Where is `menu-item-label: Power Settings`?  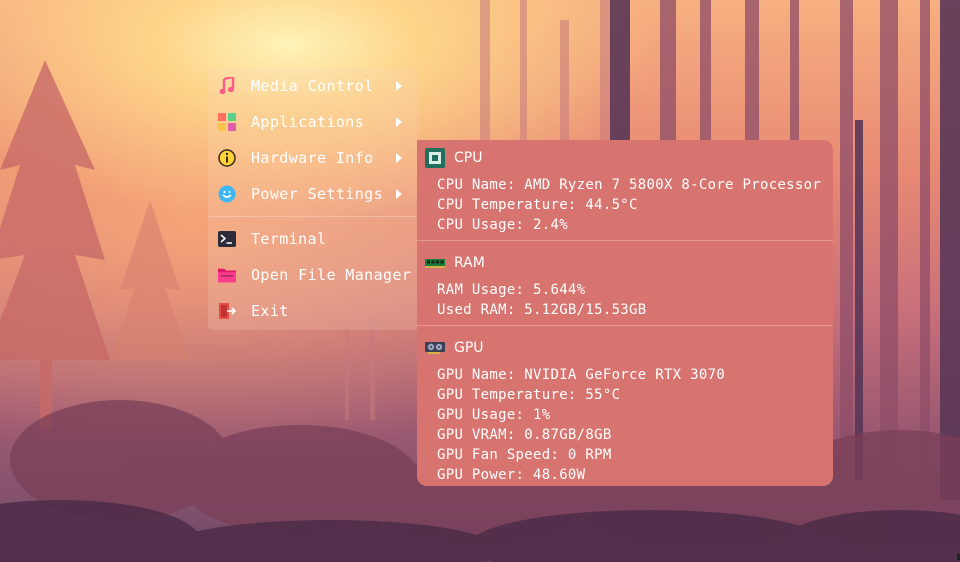 menu-item-label: Power Settings is located at coordinates (317, 194).